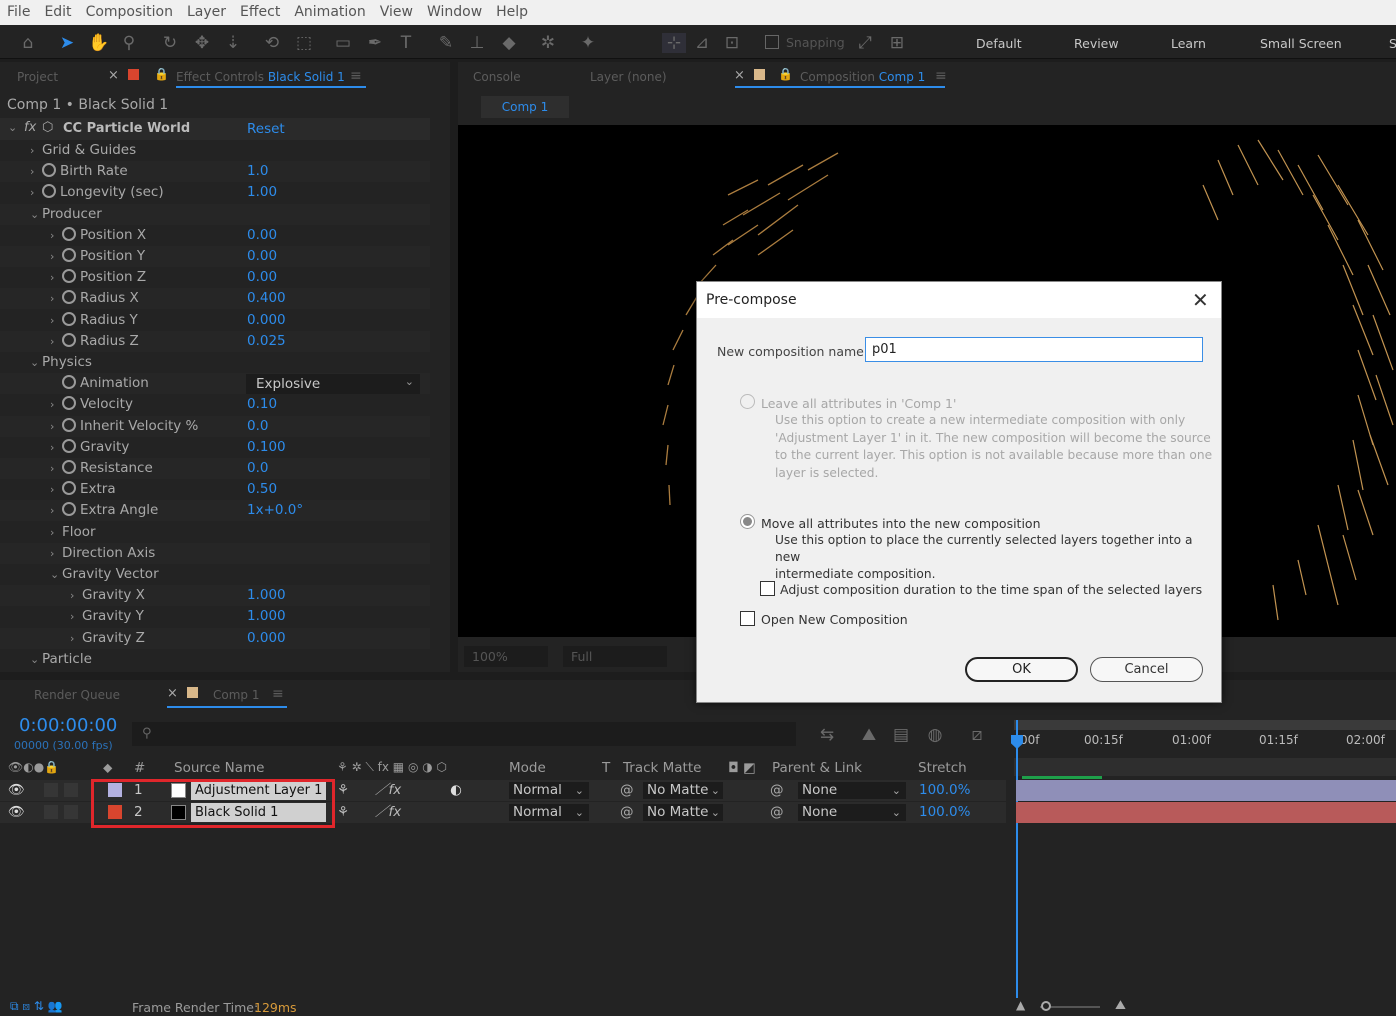 The image size is (1396, 1016). What do you see at coordinates (206, 12) in the screenshot?
I see `menu-layer: Layer` at bounding box center [206, 12].